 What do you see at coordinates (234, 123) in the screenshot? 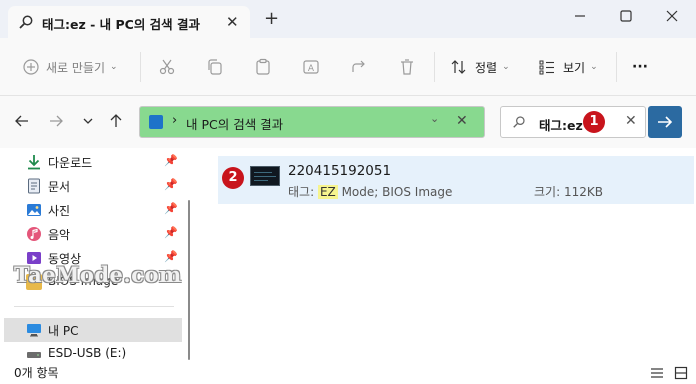
I see `breadcrumb: 내 PC의 검색 결과` at bounding box center [234, 123].